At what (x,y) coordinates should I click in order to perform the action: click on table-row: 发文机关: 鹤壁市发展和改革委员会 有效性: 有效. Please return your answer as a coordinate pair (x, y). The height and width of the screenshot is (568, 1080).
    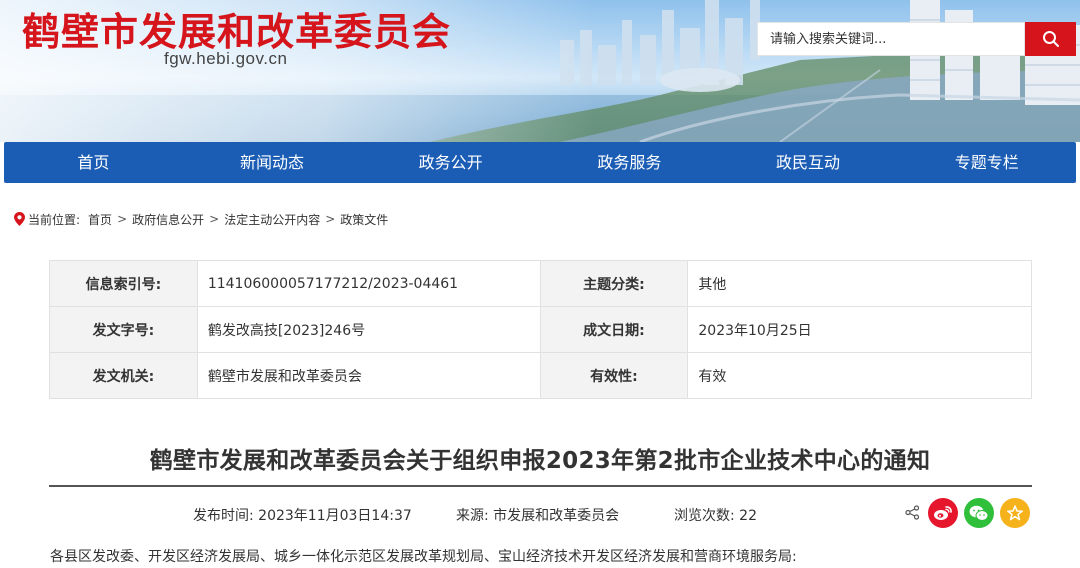
    Looking at the image, I should click on (540, 375).